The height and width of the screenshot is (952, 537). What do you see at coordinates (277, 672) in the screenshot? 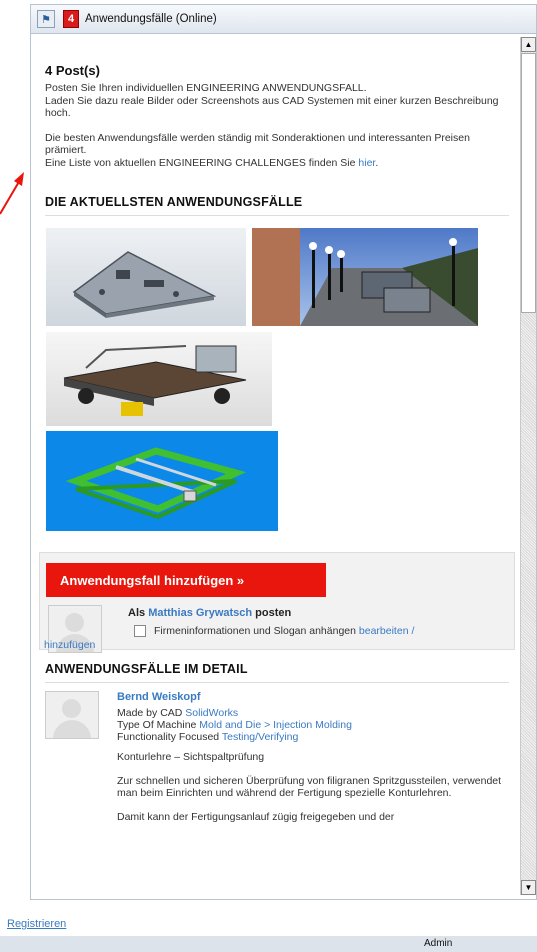
I see `detail-heading: ANWENDUNGSFÄLLE IM DETAIL` at bounding box center [277, 672].